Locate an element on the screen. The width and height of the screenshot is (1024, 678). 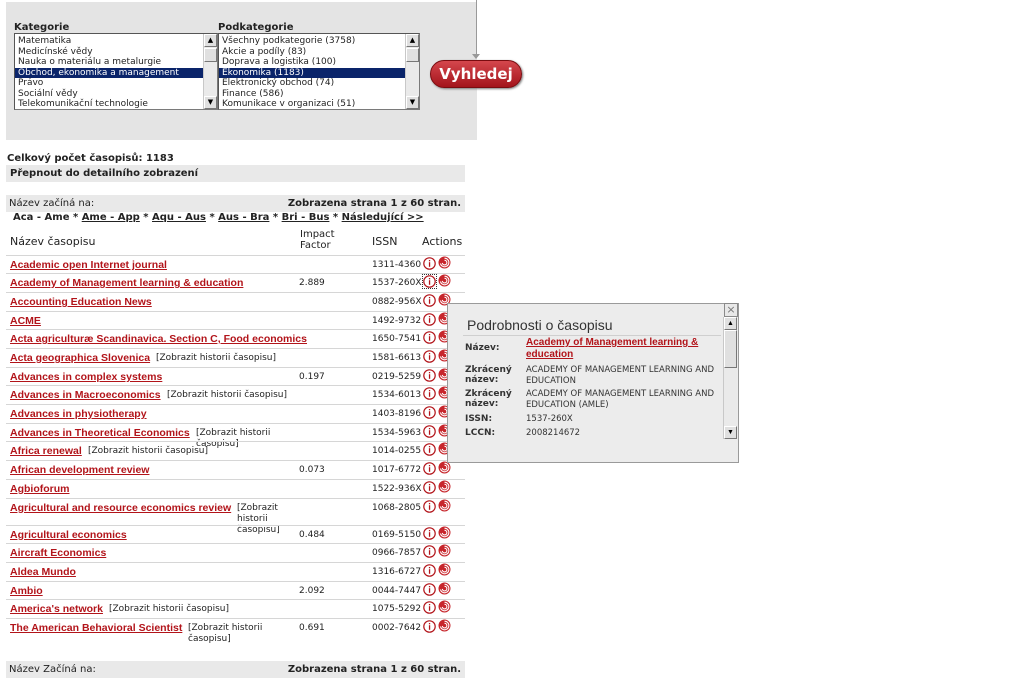
close-icon: × is located at coordinates (731, 310).